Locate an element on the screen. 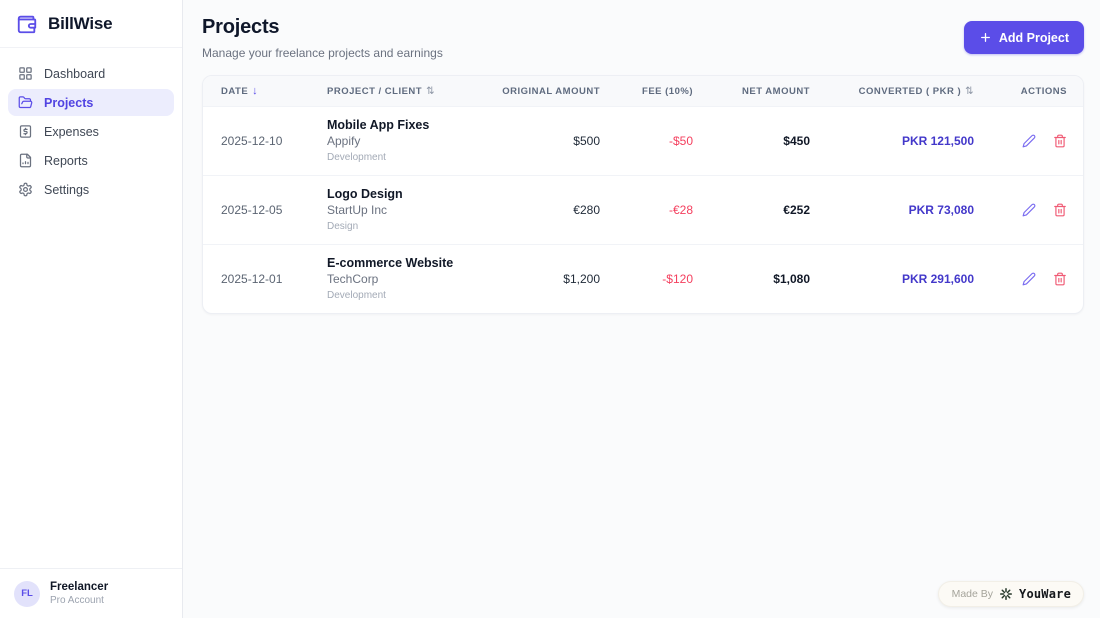 The height and width of the screenshot is (618, 1100). column-header-converted-pkr: CONVERTED ( PKR ) ⇅ is located at coordinates (892, 91).